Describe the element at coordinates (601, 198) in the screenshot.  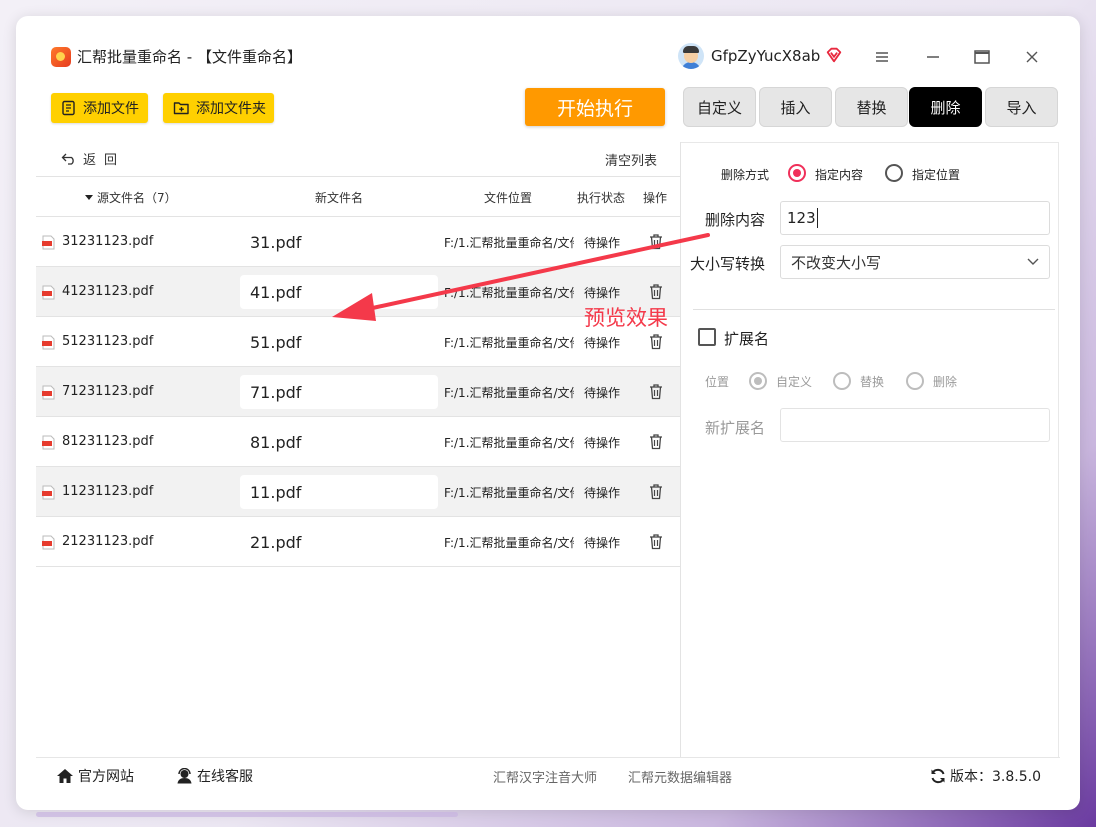
I see `column-status: 执行状态` at that location.